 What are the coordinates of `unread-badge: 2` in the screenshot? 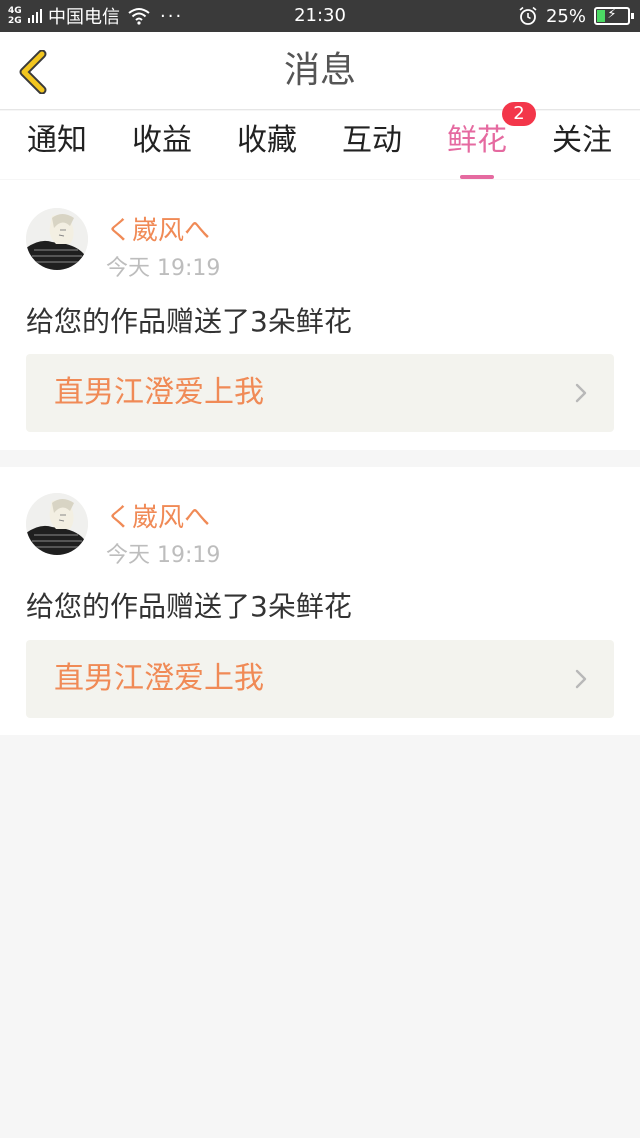 It's located at (519, 114).